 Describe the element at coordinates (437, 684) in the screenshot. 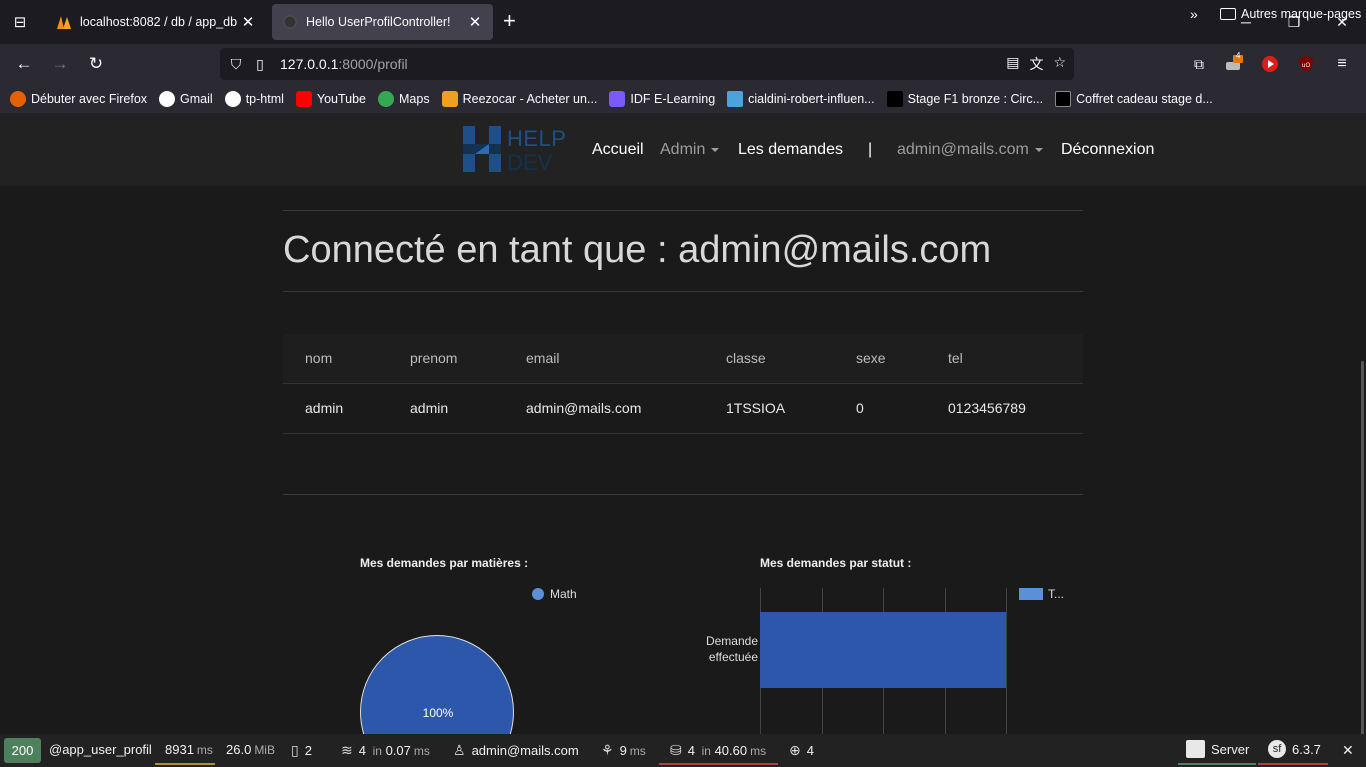

I see `pie-slice-math: 100%` at that location.